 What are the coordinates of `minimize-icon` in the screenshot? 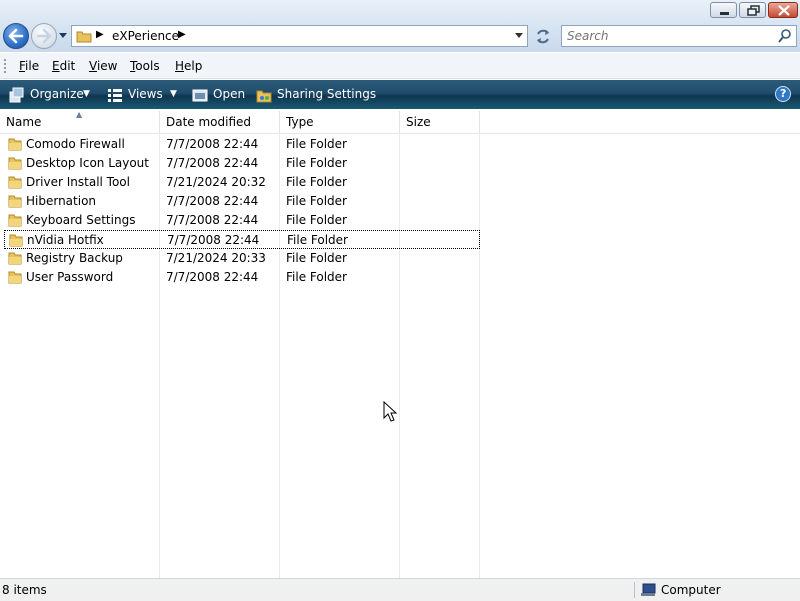 It's located at (724, 13).